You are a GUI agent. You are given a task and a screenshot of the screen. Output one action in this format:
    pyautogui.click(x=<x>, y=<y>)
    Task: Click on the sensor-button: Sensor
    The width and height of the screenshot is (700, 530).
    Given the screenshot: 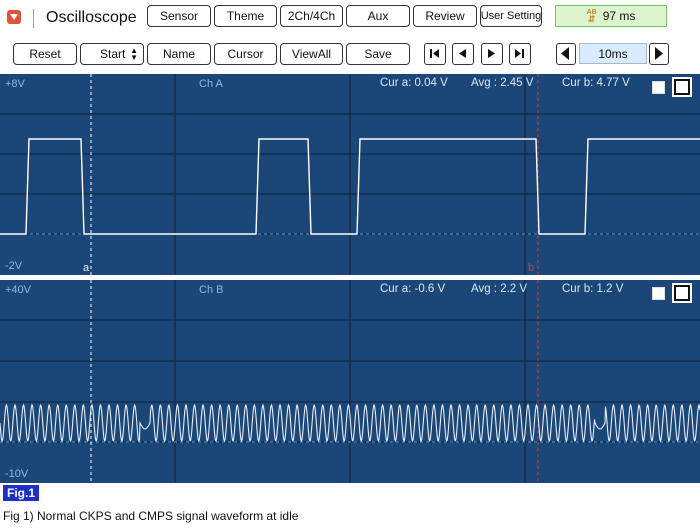 What is the action you would take?
    pyautogui.click(x=179, y=16)
    